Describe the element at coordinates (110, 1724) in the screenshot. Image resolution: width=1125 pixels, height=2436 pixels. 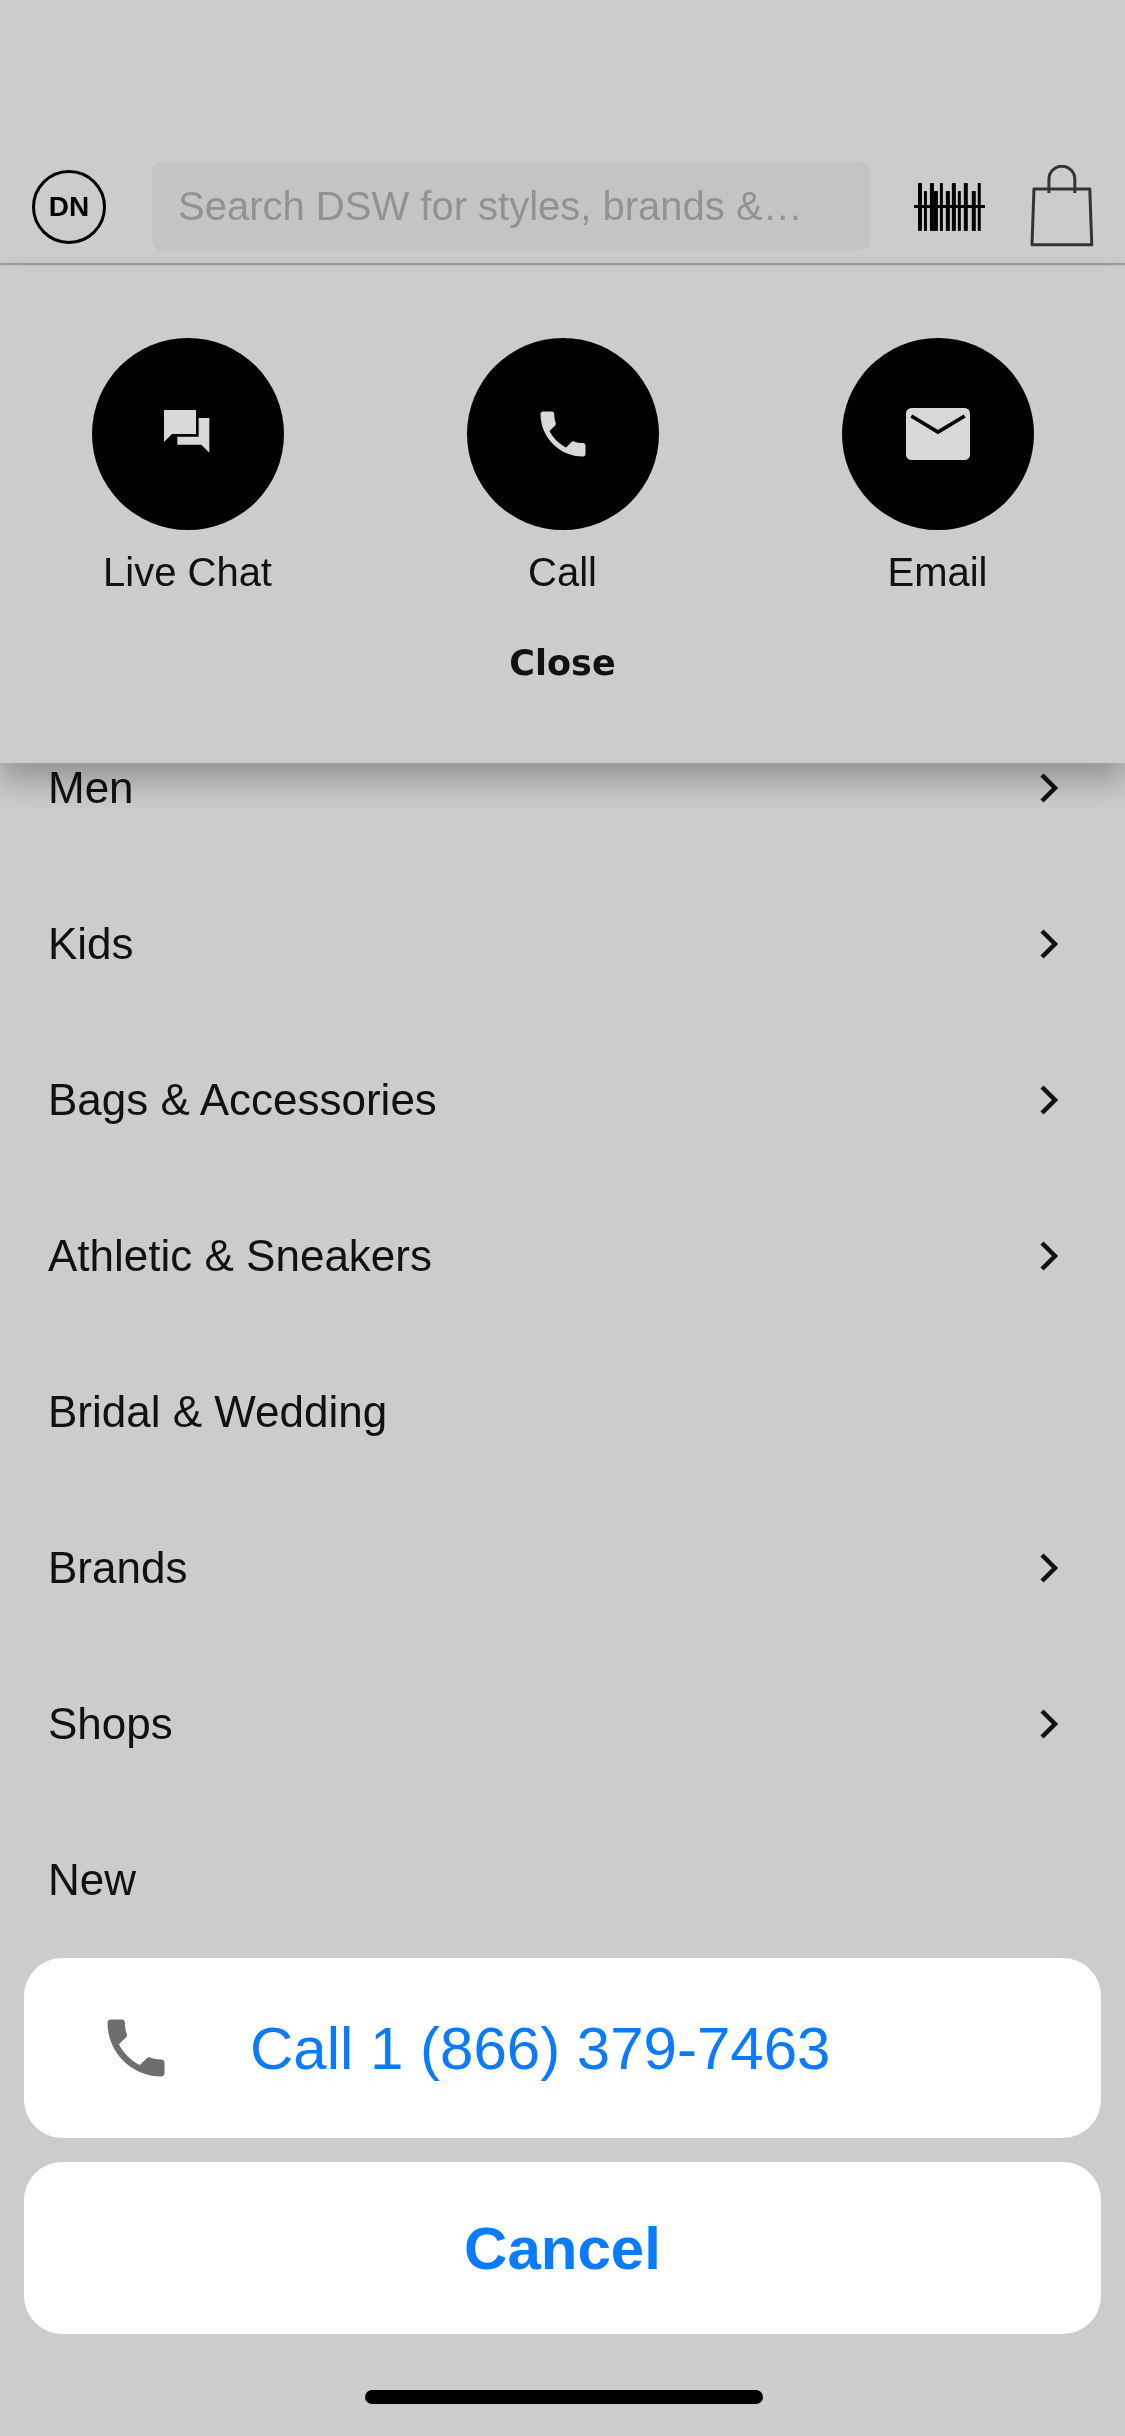
I see `menu-item-label: Shops` at that location.